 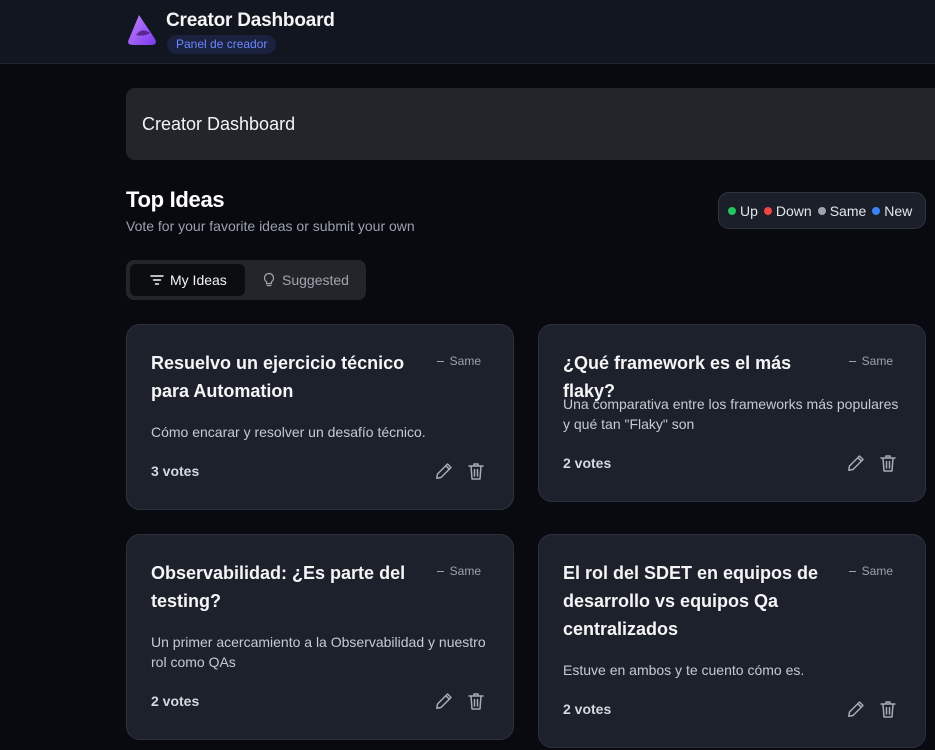 What do you see at coordinates (175, 471) in the screenshot?
I see `idea-votes: 3 votes` at bounding box center [175, 471].